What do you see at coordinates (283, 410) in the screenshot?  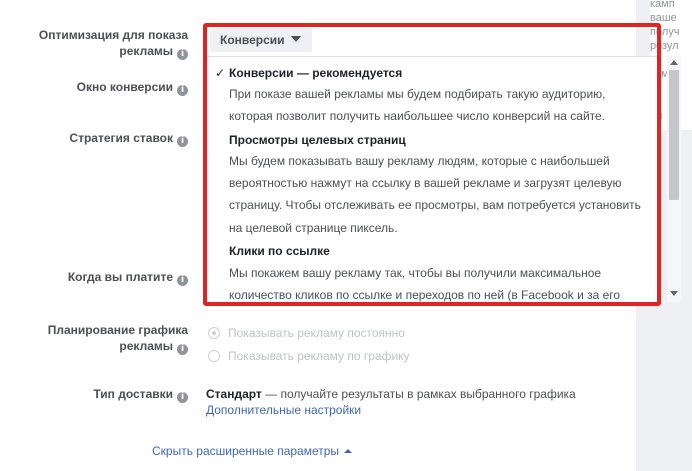 I see `more-settings-link: Дополнительные настройки` at bounding box center [283, 410].